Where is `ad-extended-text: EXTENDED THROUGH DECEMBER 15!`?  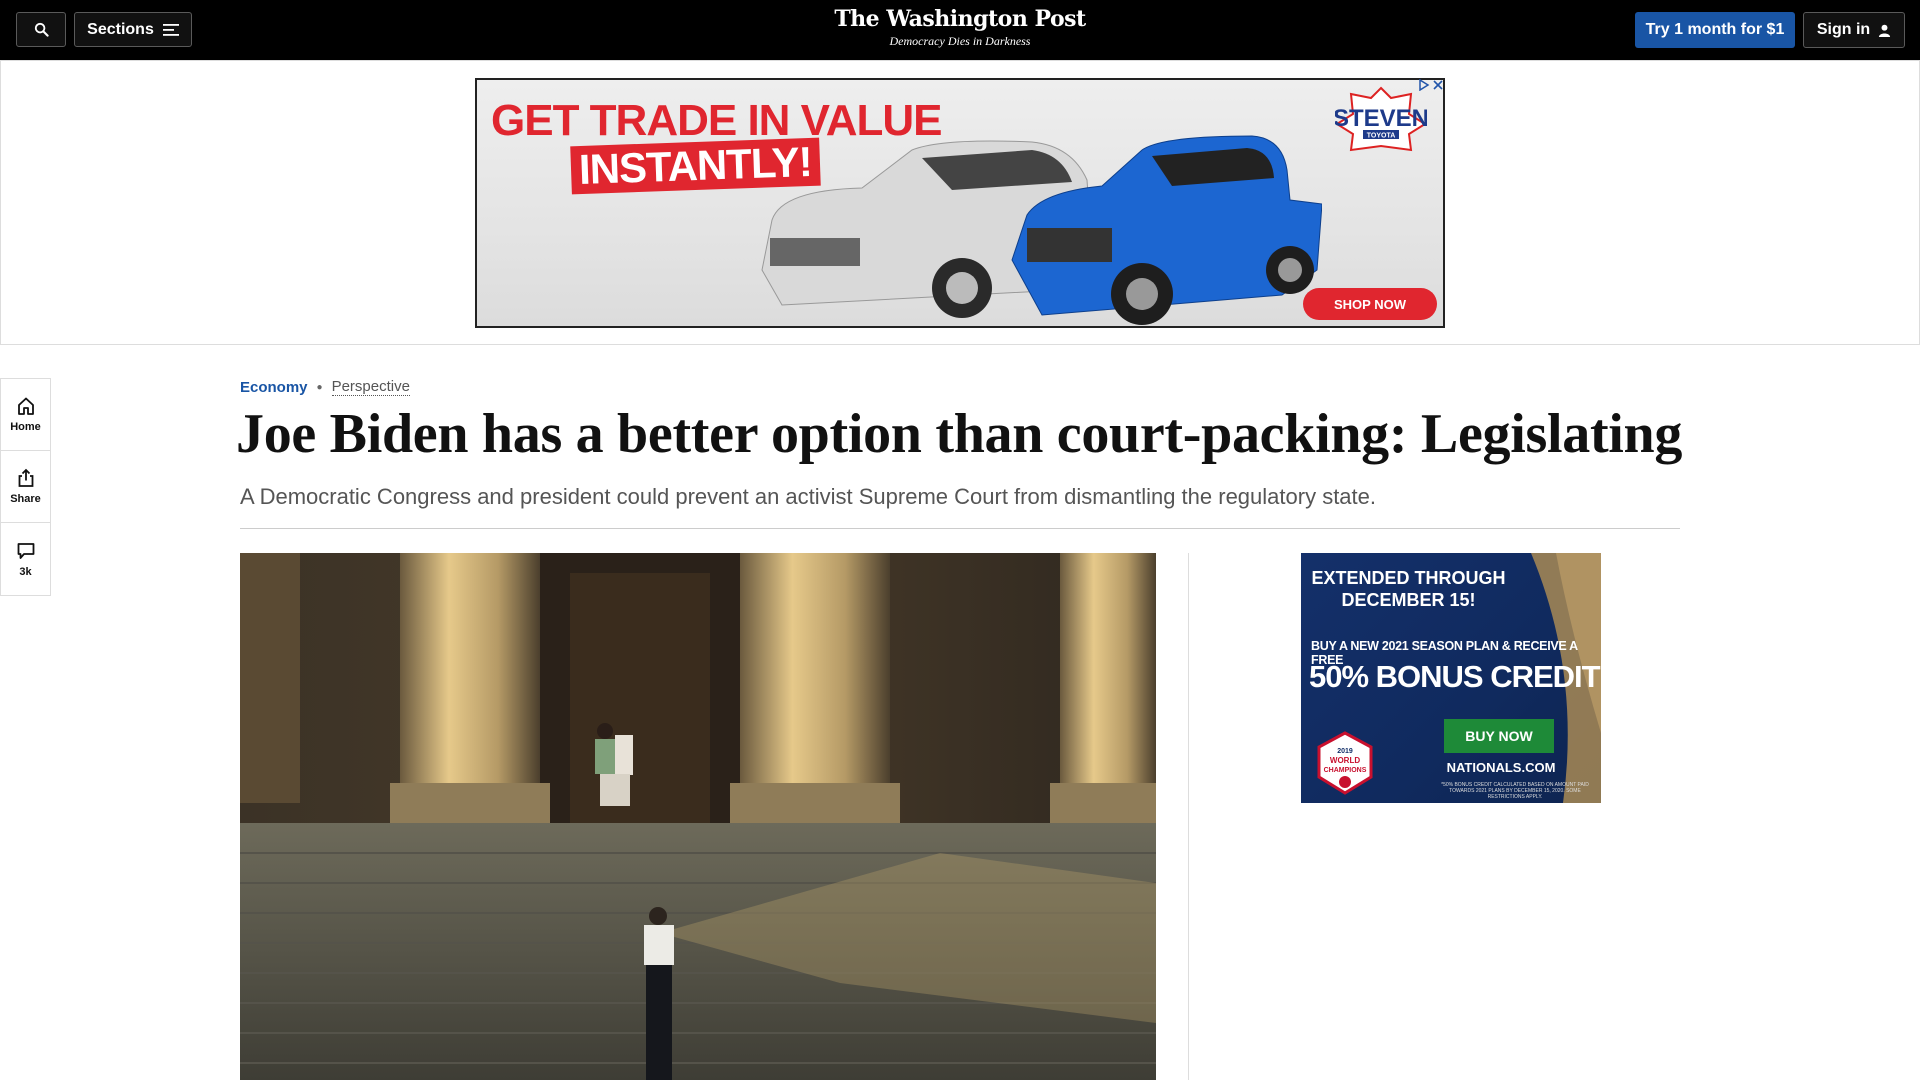
ad-extended-text: EXTENDED THROUGH DECEMBER 15! is located at coordinates (1408, 589).